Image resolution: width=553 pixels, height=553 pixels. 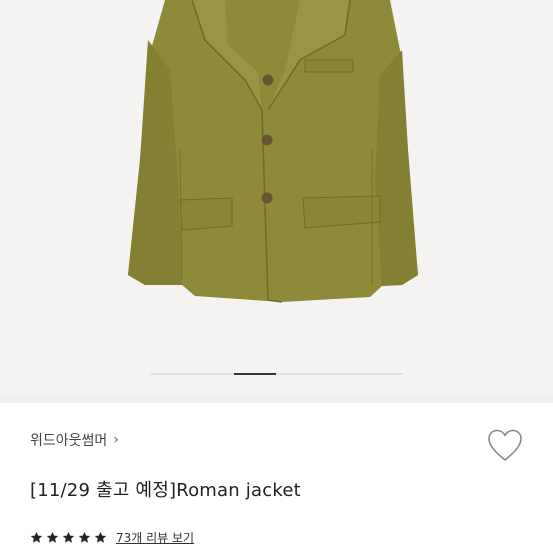 I want to click on review-link: 73개 리뷰 보기, so click(x=155, y=537).